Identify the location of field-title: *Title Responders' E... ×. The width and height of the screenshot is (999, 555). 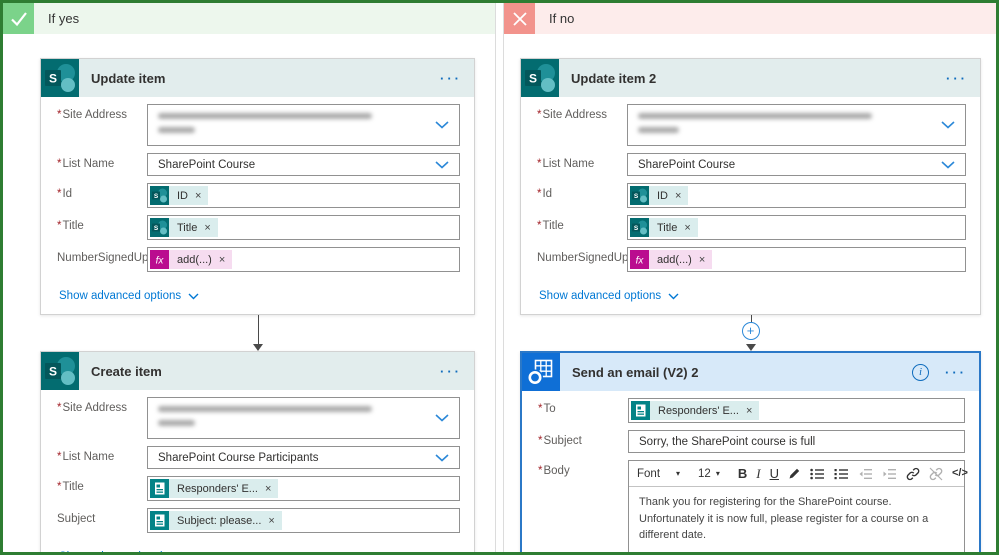
(258, 488).